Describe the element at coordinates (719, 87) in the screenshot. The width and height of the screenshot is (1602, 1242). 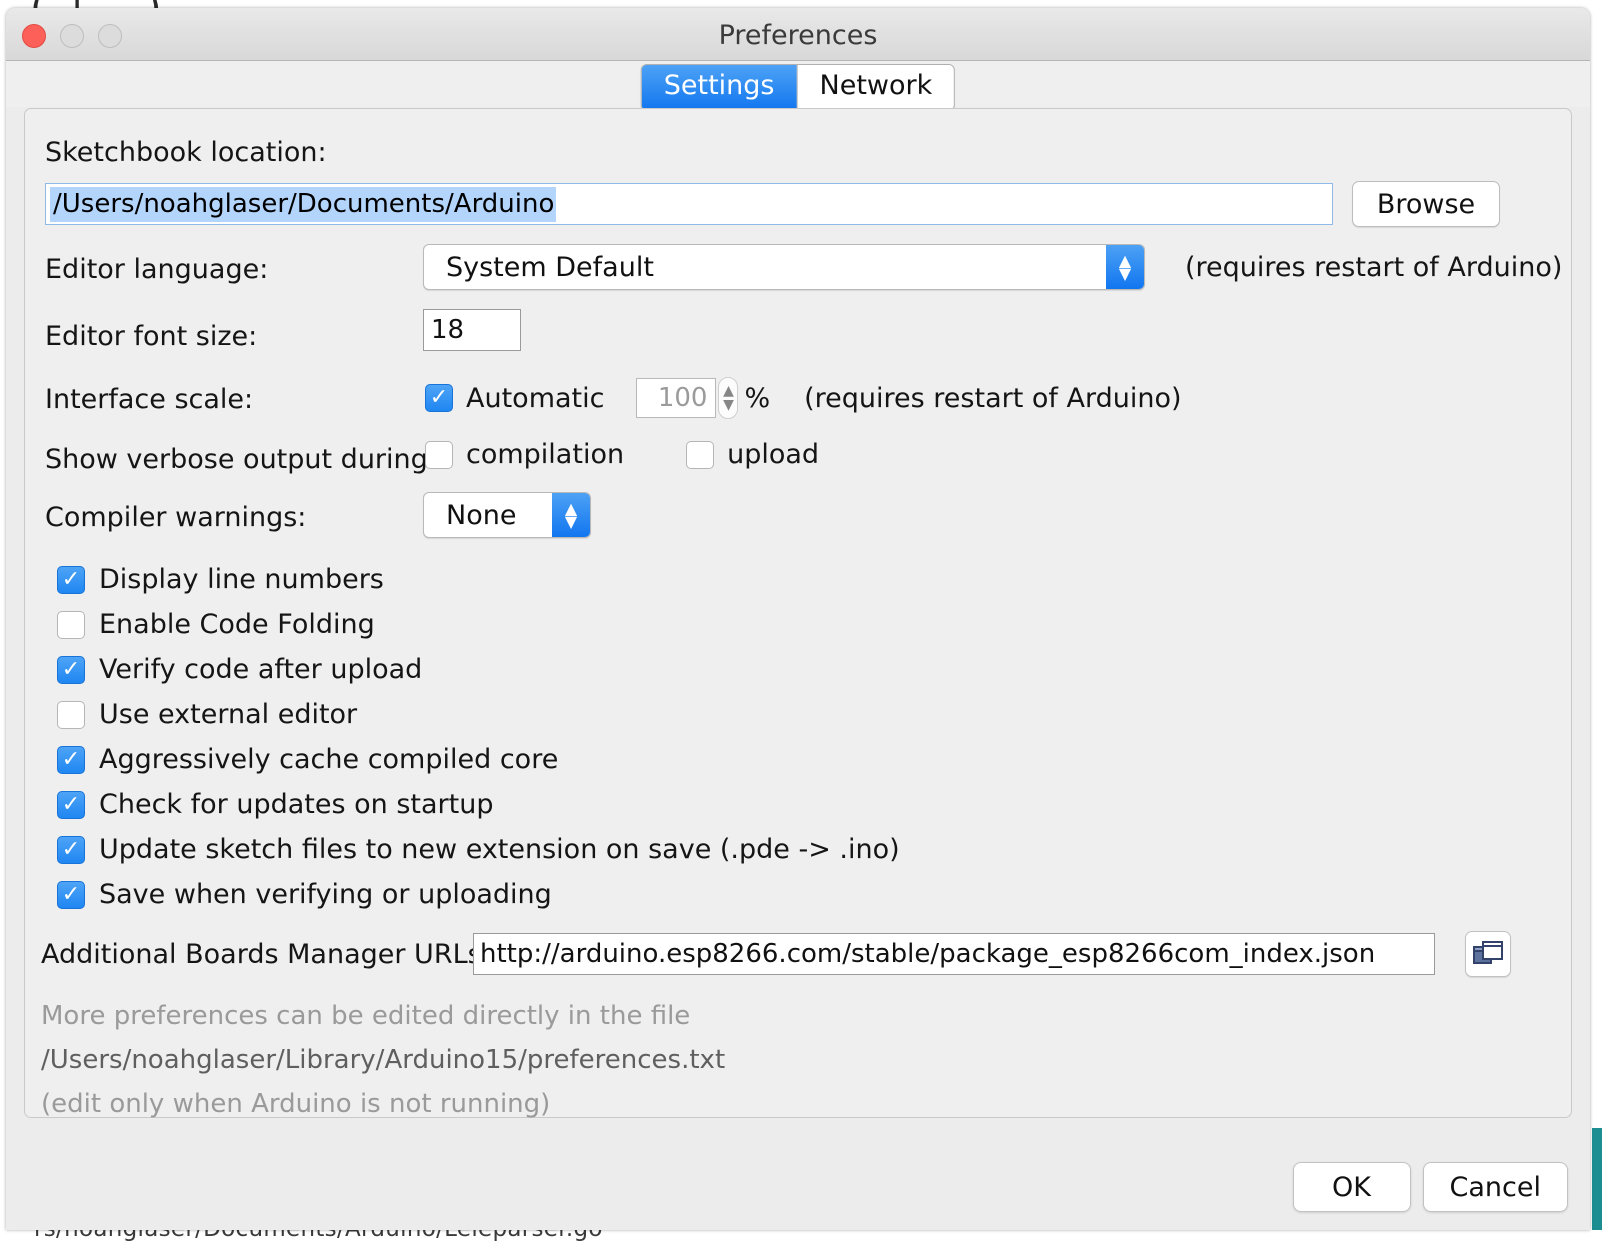
I see `tab-settings: Settings` at that location.